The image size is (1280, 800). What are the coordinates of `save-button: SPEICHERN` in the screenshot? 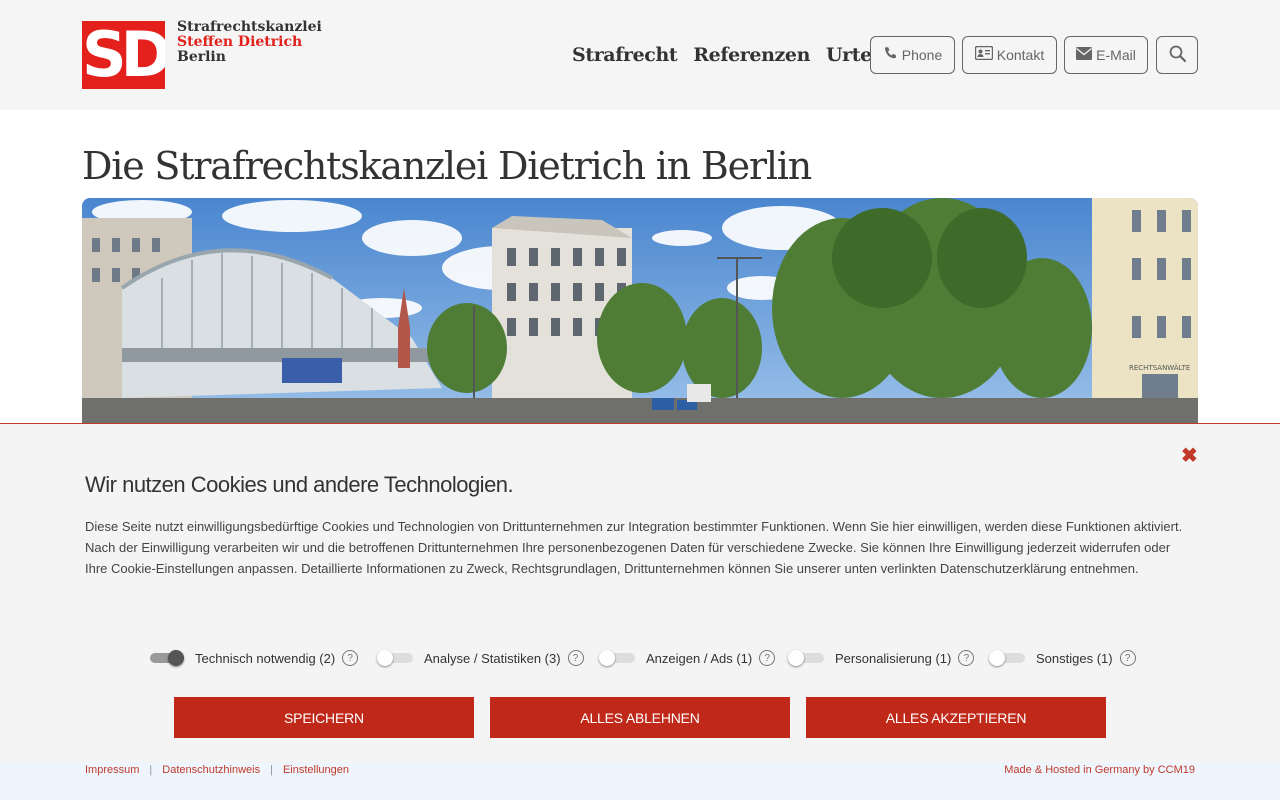 It's located at (324, 717).